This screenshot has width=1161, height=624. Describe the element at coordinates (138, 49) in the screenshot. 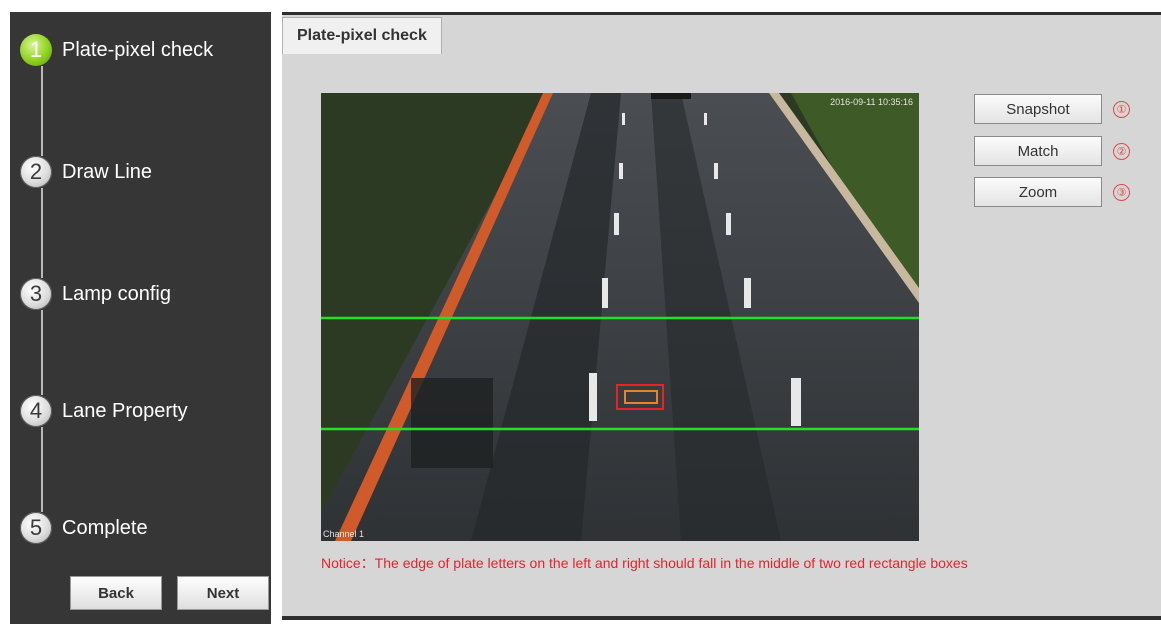

I see `step-label: Plate-pixel check` at that location.